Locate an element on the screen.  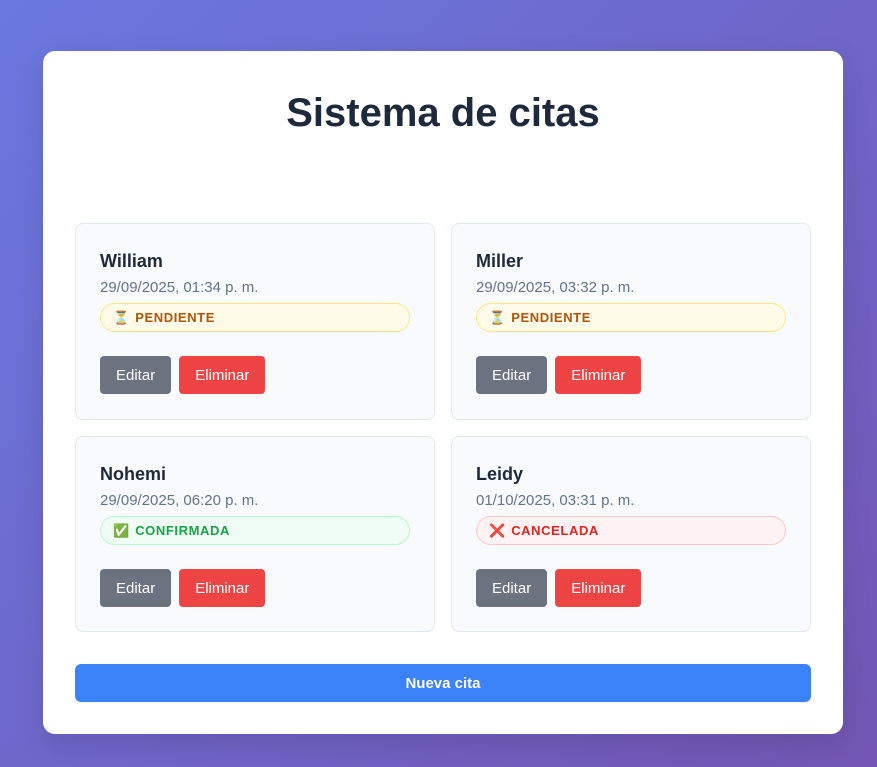
patient-name: Nohemi is located at coordinates (133, 474).